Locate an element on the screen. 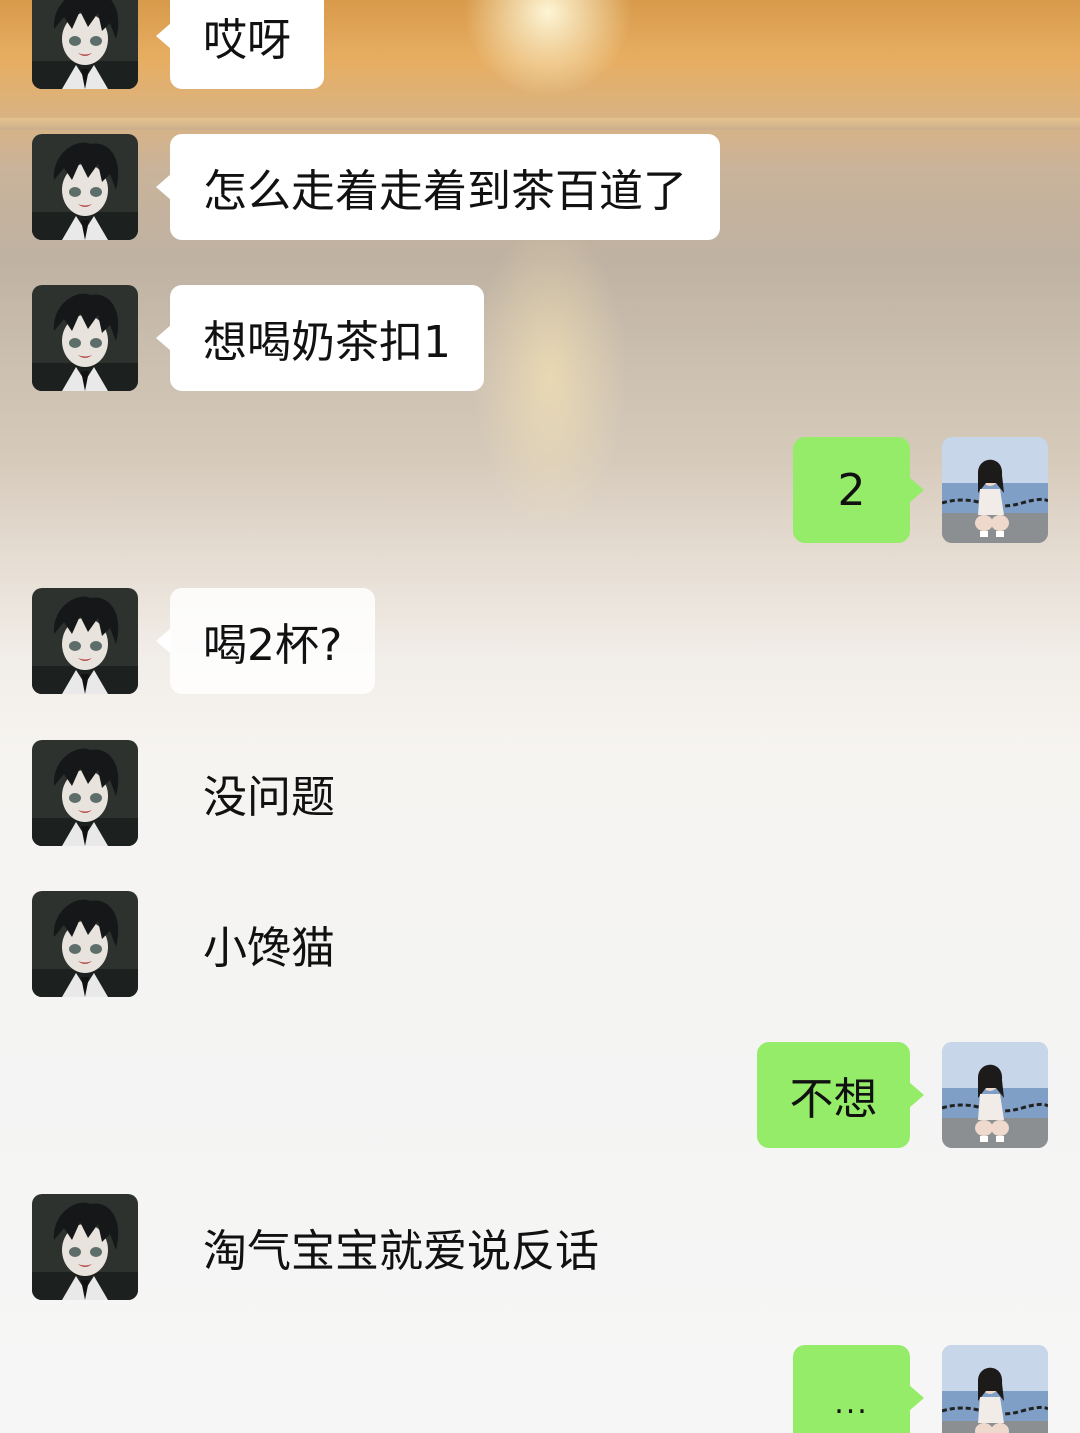 The width and height of the screenshot is (1080, 1433). message-text: 怎么走着走着到茶百道了 is located at coordinates (445, 191).